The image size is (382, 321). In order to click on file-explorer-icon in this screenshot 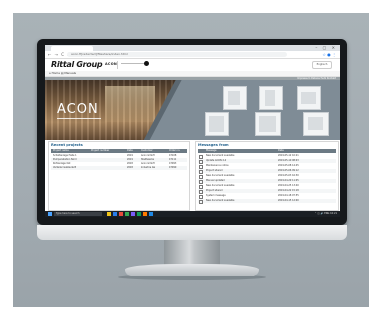, I will do `click(109, 214)`.